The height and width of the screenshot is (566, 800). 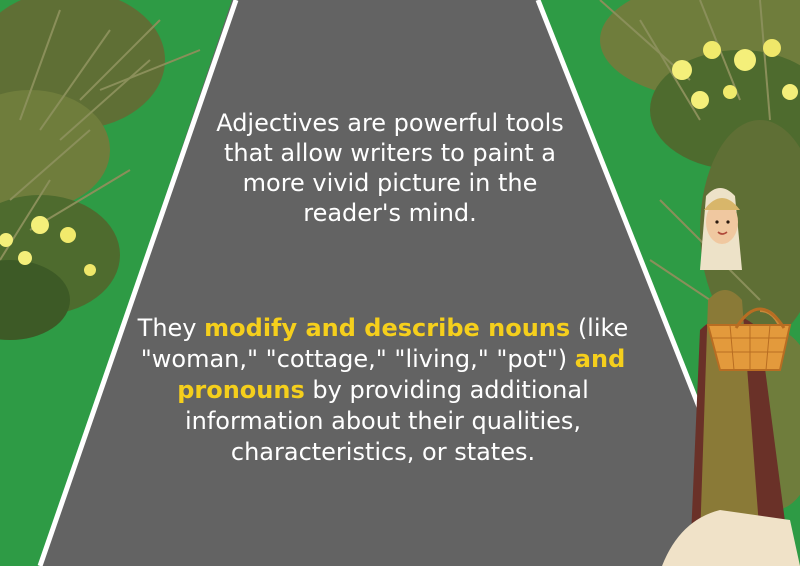 I want to click on detail-text-part1: They, so click(x=171, y=328).